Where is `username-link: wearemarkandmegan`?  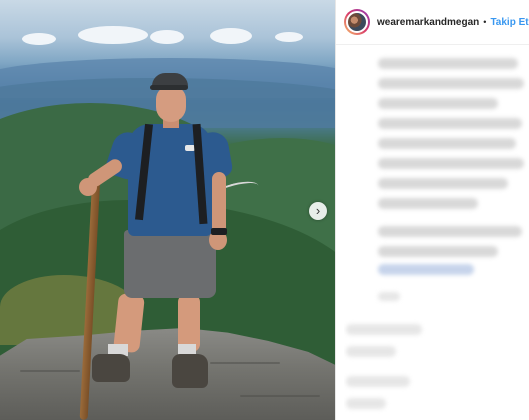 username-link: wearemarkandmegan is located at coordinates (428, 22).